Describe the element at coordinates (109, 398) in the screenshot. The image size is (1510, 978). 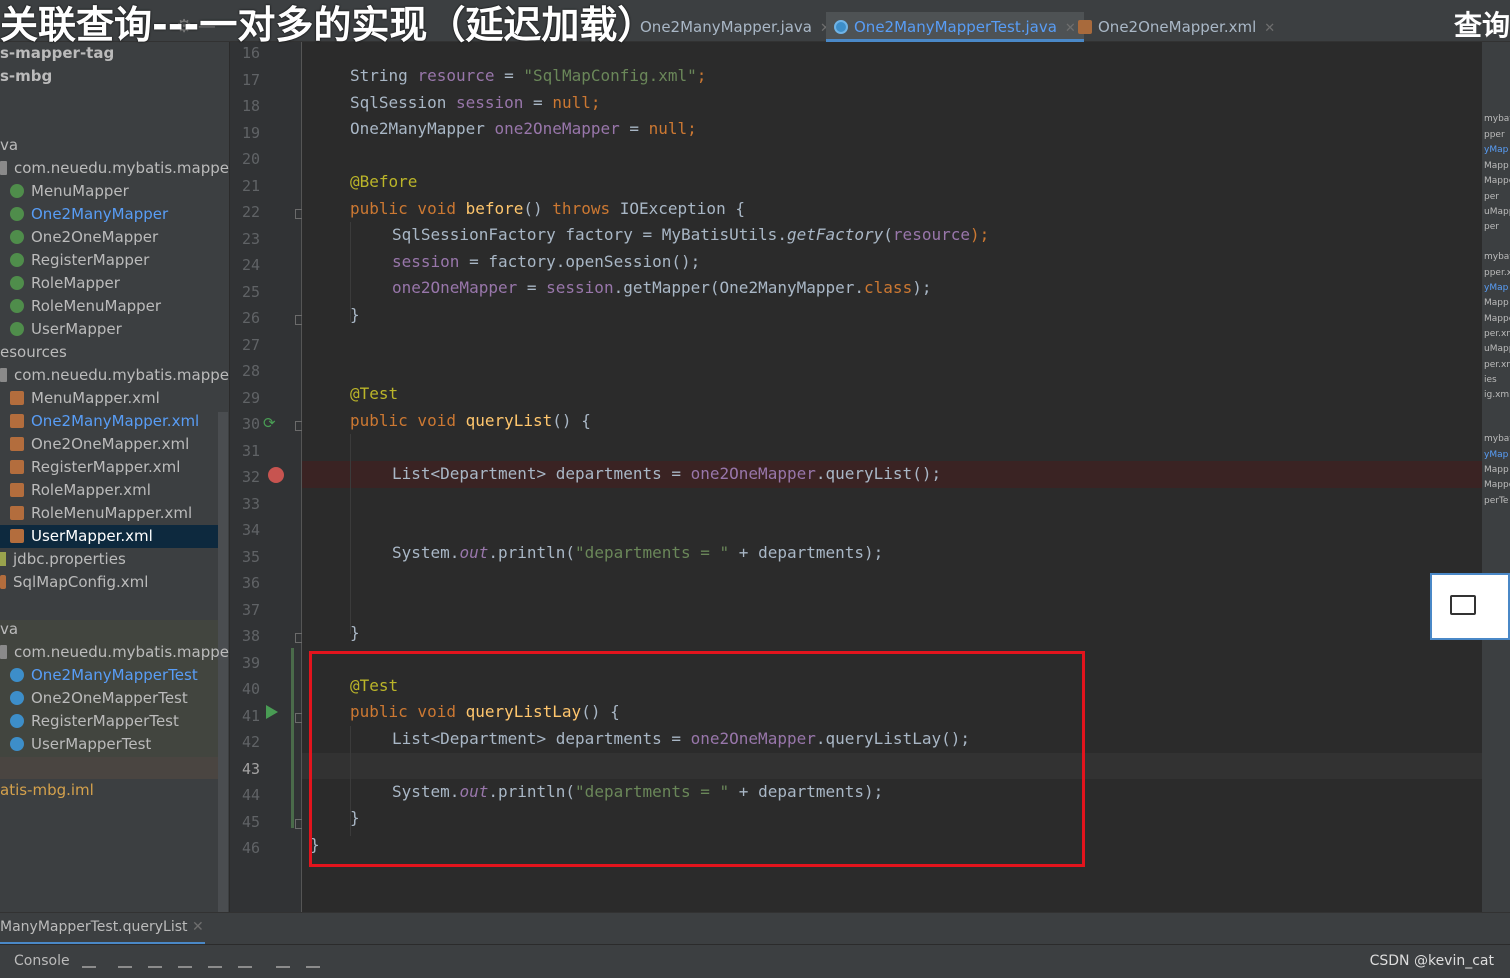
I see `tree-item-xml: MenuMapper.xml` at that location.